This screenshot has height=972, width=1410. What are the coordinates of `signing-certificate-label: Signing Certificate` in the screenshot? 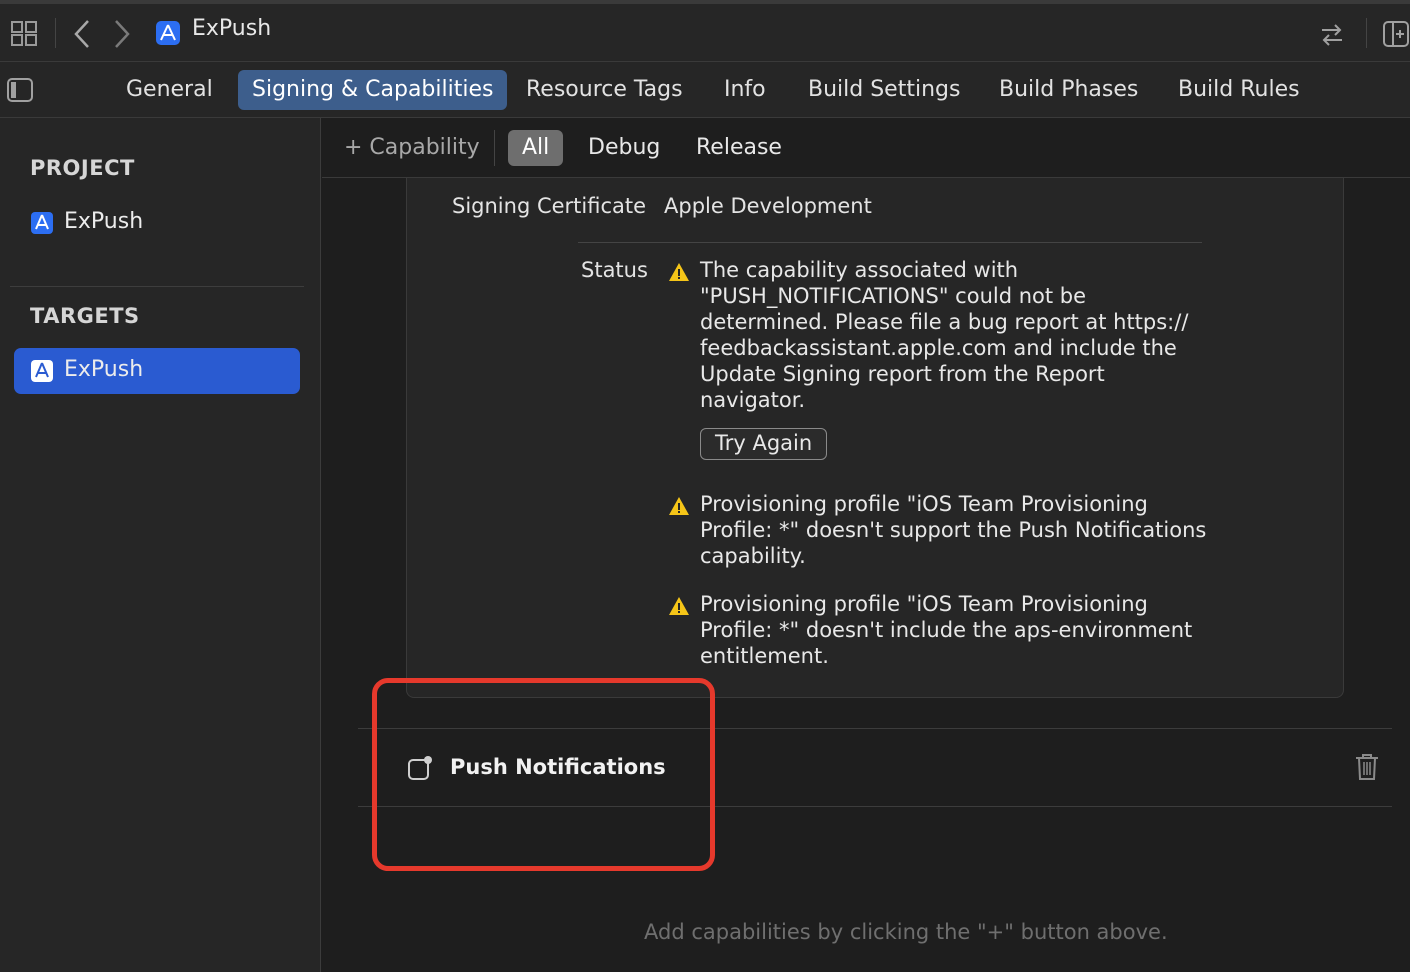 It's located at (549, 206).